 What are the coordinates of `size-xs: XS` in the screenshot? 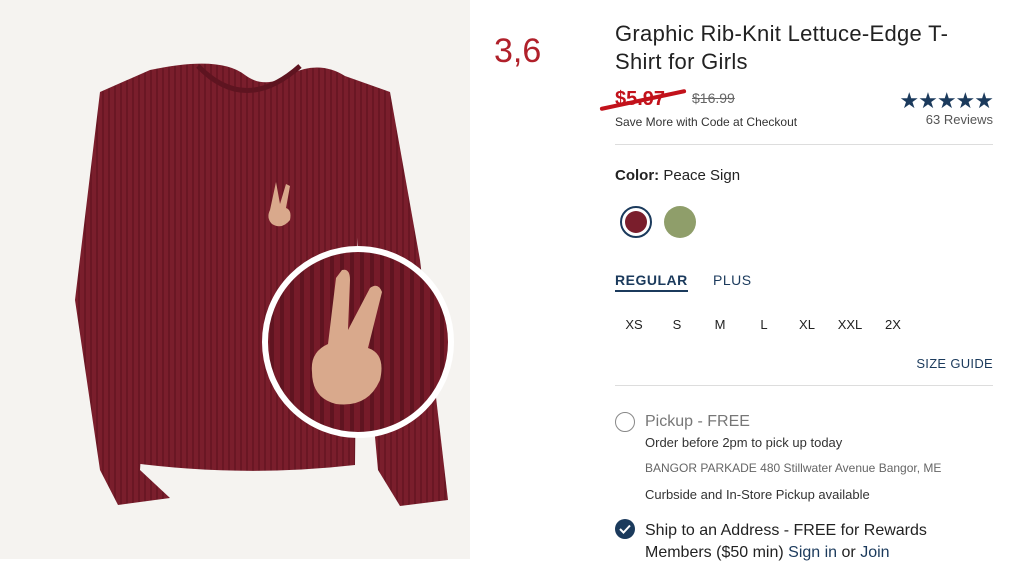 It's located at (634, 324).